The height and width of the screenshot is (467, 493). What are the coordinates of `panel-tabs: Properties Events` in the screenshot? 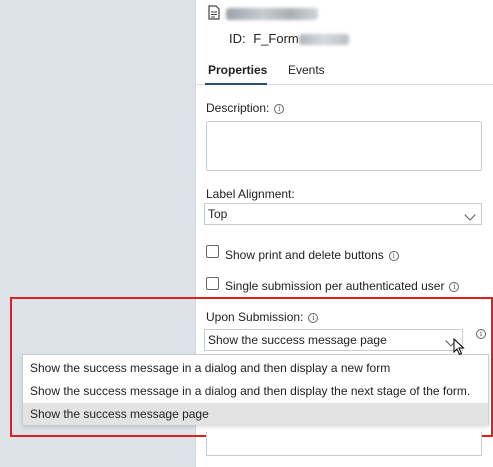 It's located at (344, 72).